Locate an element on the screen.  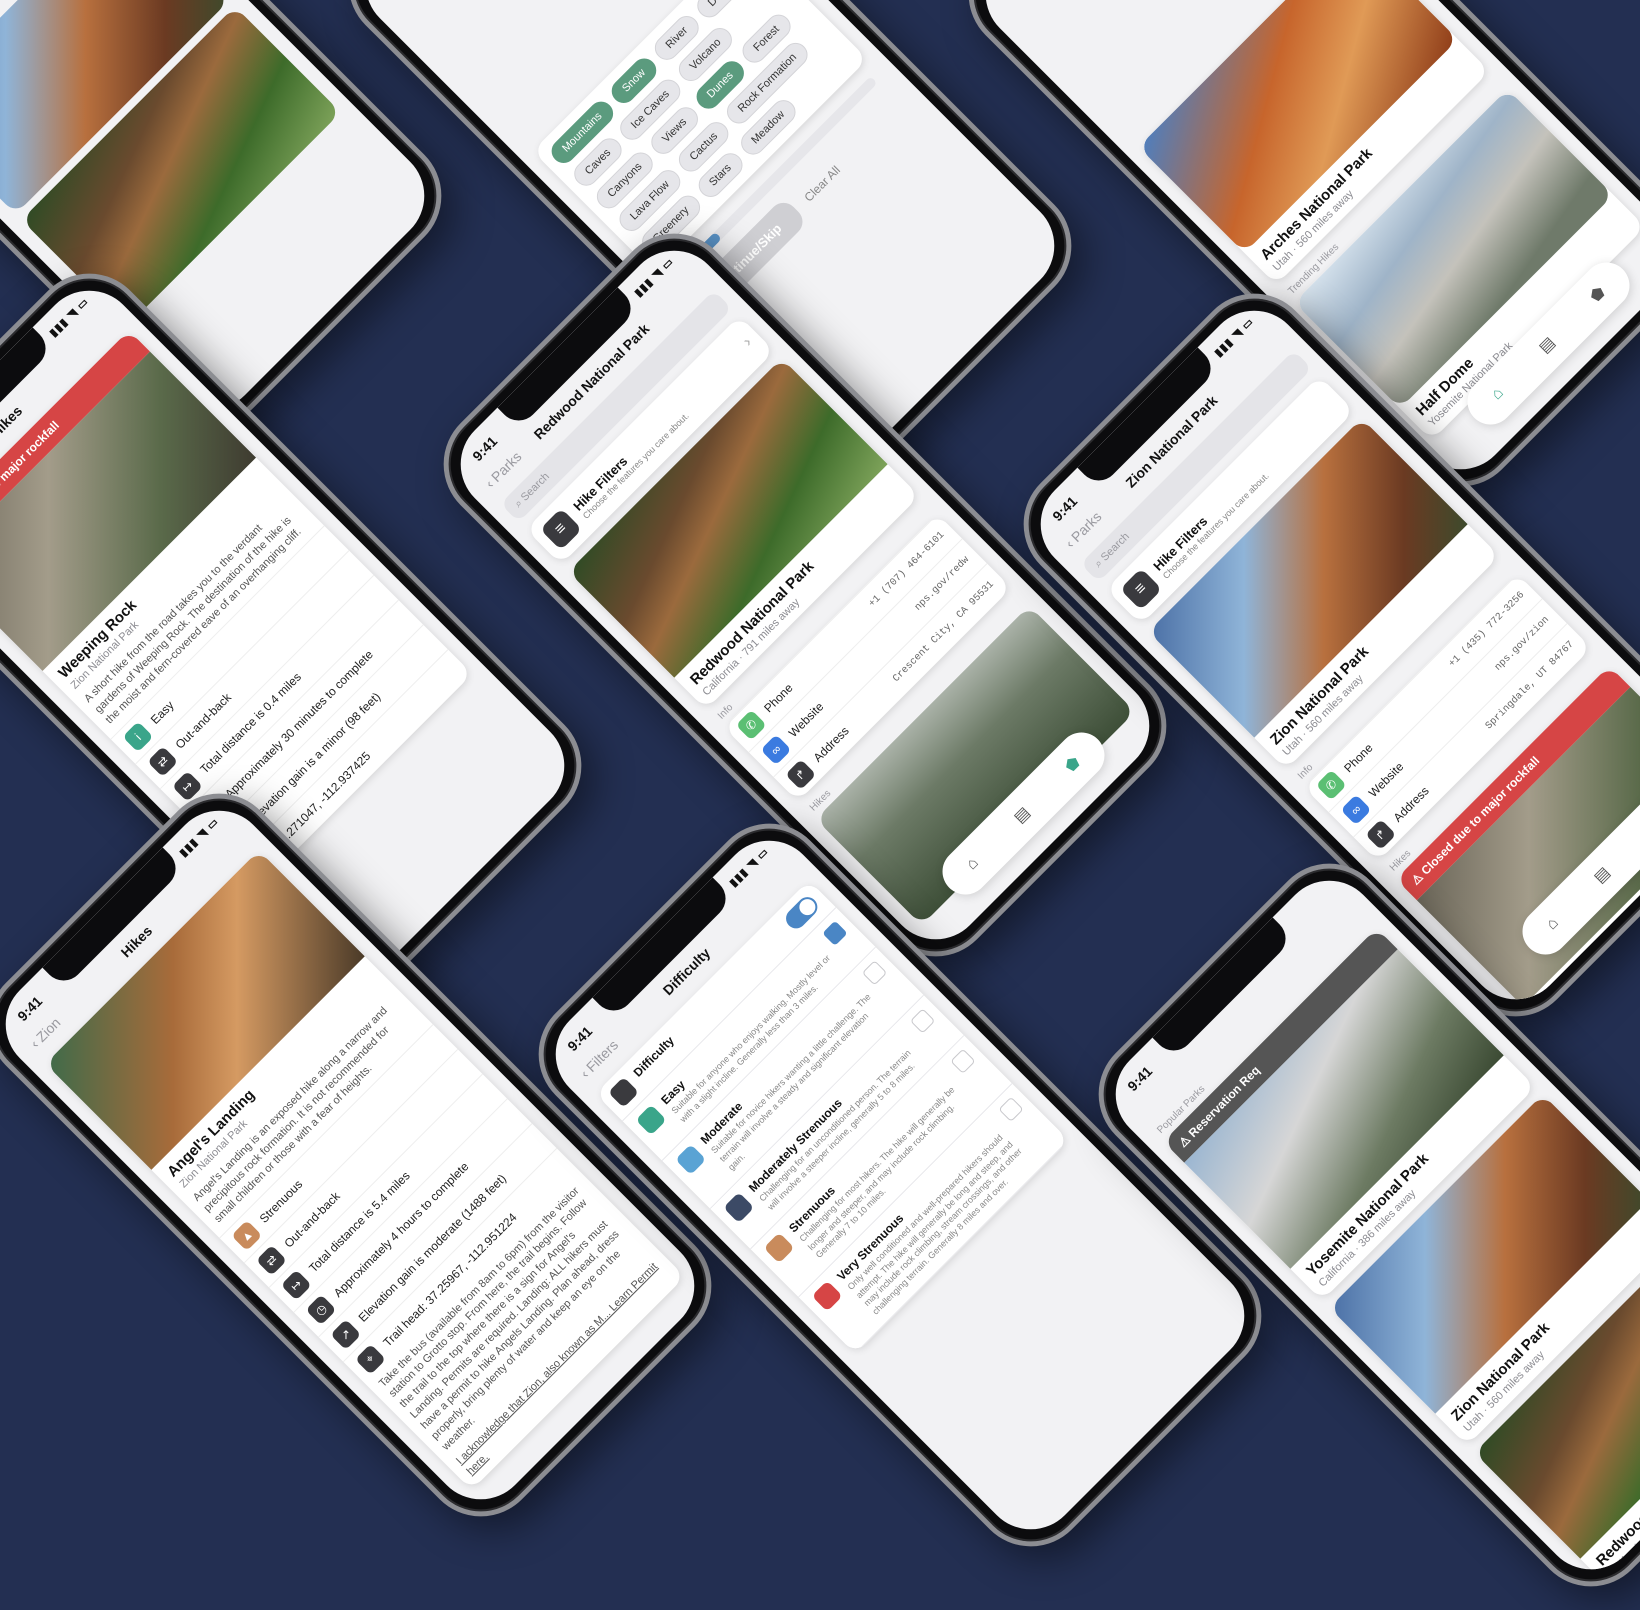
pin-icon: ⌖ is located at coordinates (370, 1359).